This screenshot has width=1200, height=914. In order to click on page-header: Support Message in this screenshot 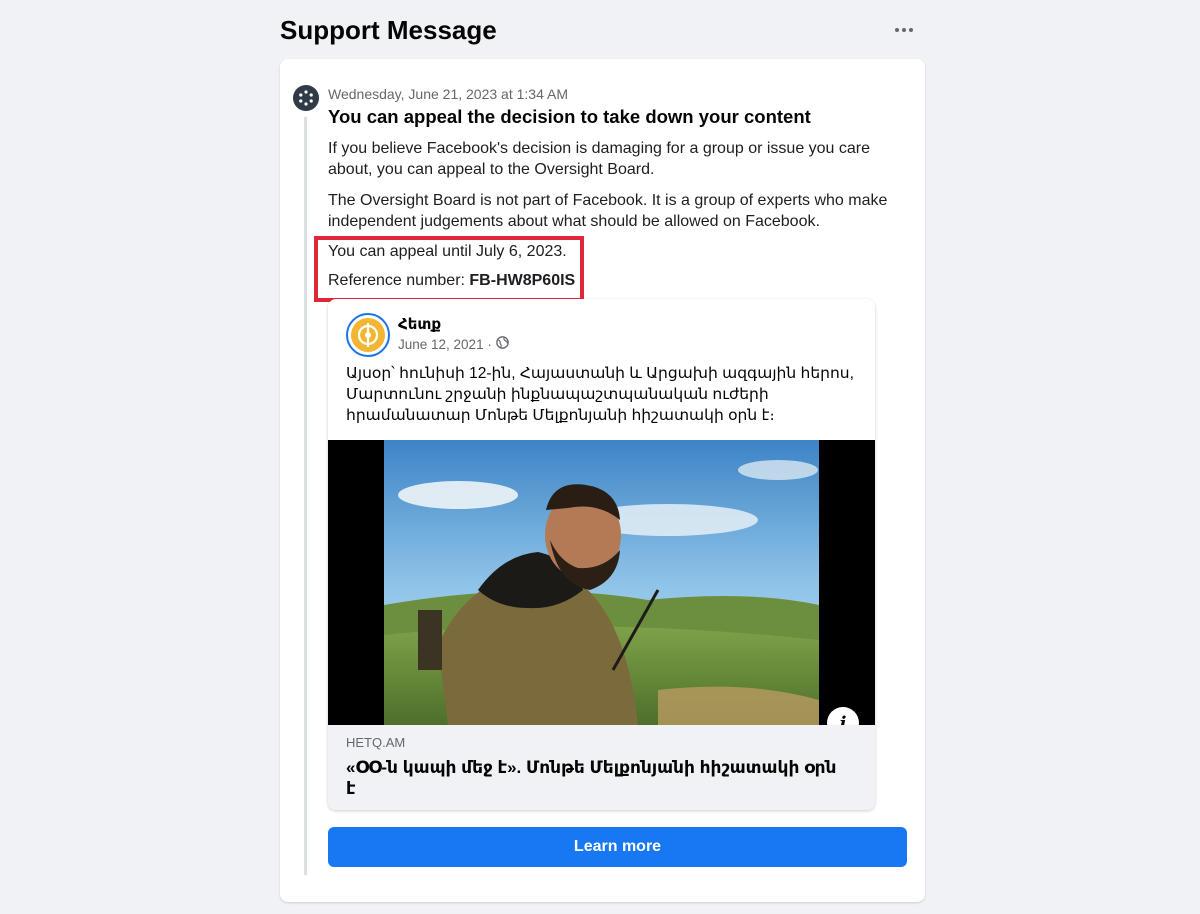, I will do `click(602, 30)`.